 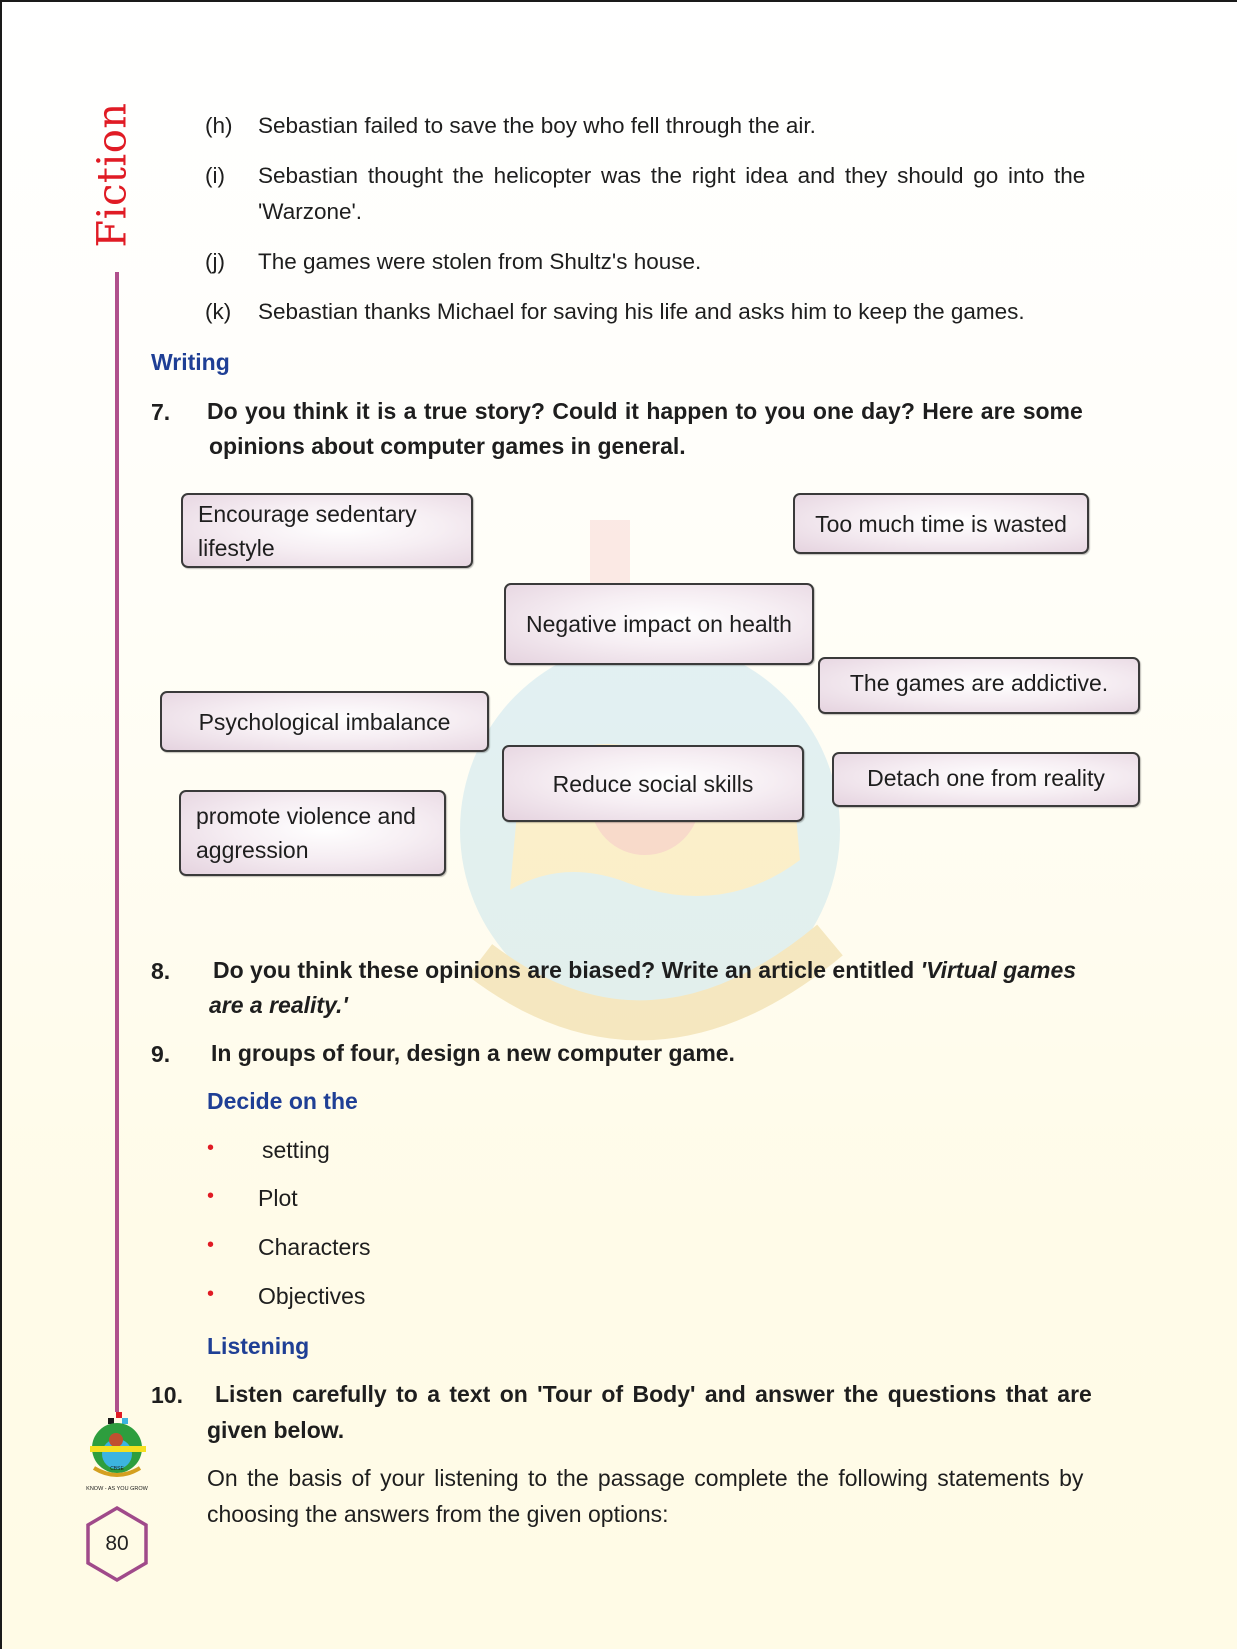 I want to click on opinion-box-psychological: Psychological imbalance, so click(x=324, y=721).